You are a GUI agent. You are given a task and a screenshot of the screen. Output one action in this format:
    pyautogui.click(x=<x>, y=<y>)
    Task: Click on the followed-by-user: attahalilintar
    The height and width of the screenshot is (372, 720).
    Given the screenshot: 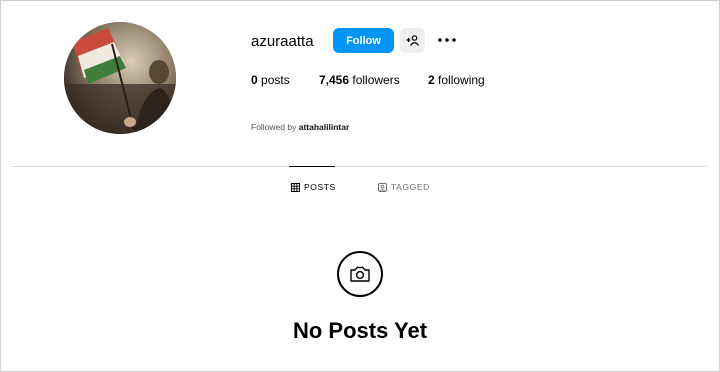 What is the action you would take?
    pyautogui.click(x=324, y=127)
    